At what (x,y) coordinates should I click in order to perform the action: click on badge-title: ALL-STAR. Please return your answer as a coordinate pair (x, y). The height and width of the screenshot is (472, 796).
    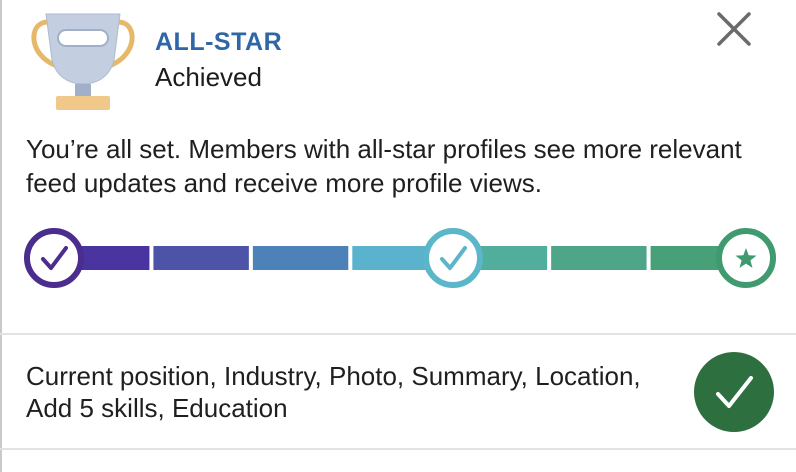
    Looking at the image, I should click on (219, 42).